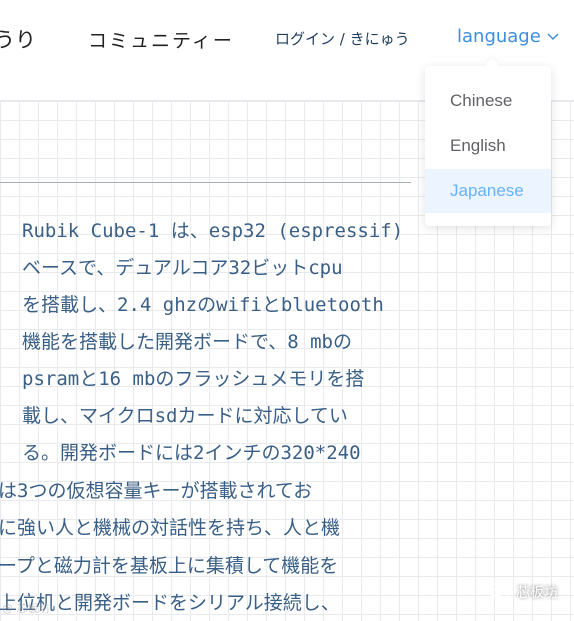 The height and width of the screenshot is (621, 574). Describe the element at coordinates (203, 305) in the screenshot. I see `article-line: を搭載し、2.4 ghzのwifiとbluetooth` at that location.